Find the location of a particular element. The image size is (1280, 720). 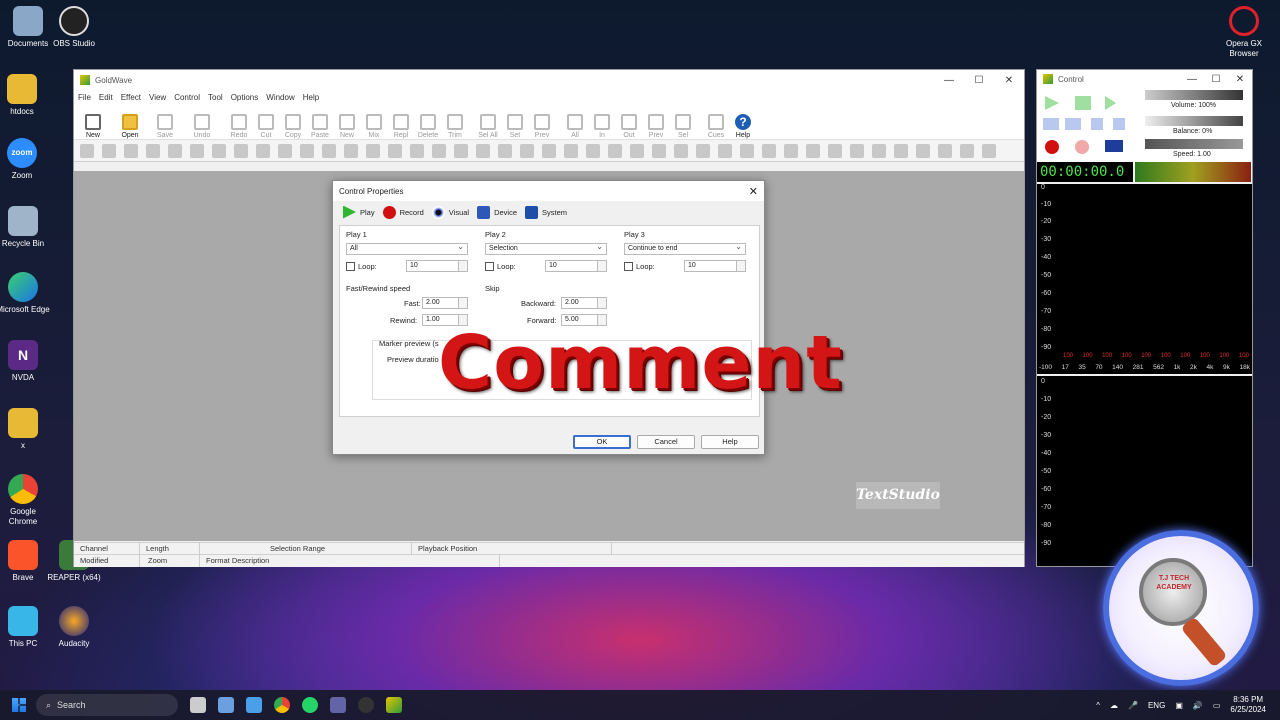

zoom-out-button: Out is located at coordinates (629, 126).